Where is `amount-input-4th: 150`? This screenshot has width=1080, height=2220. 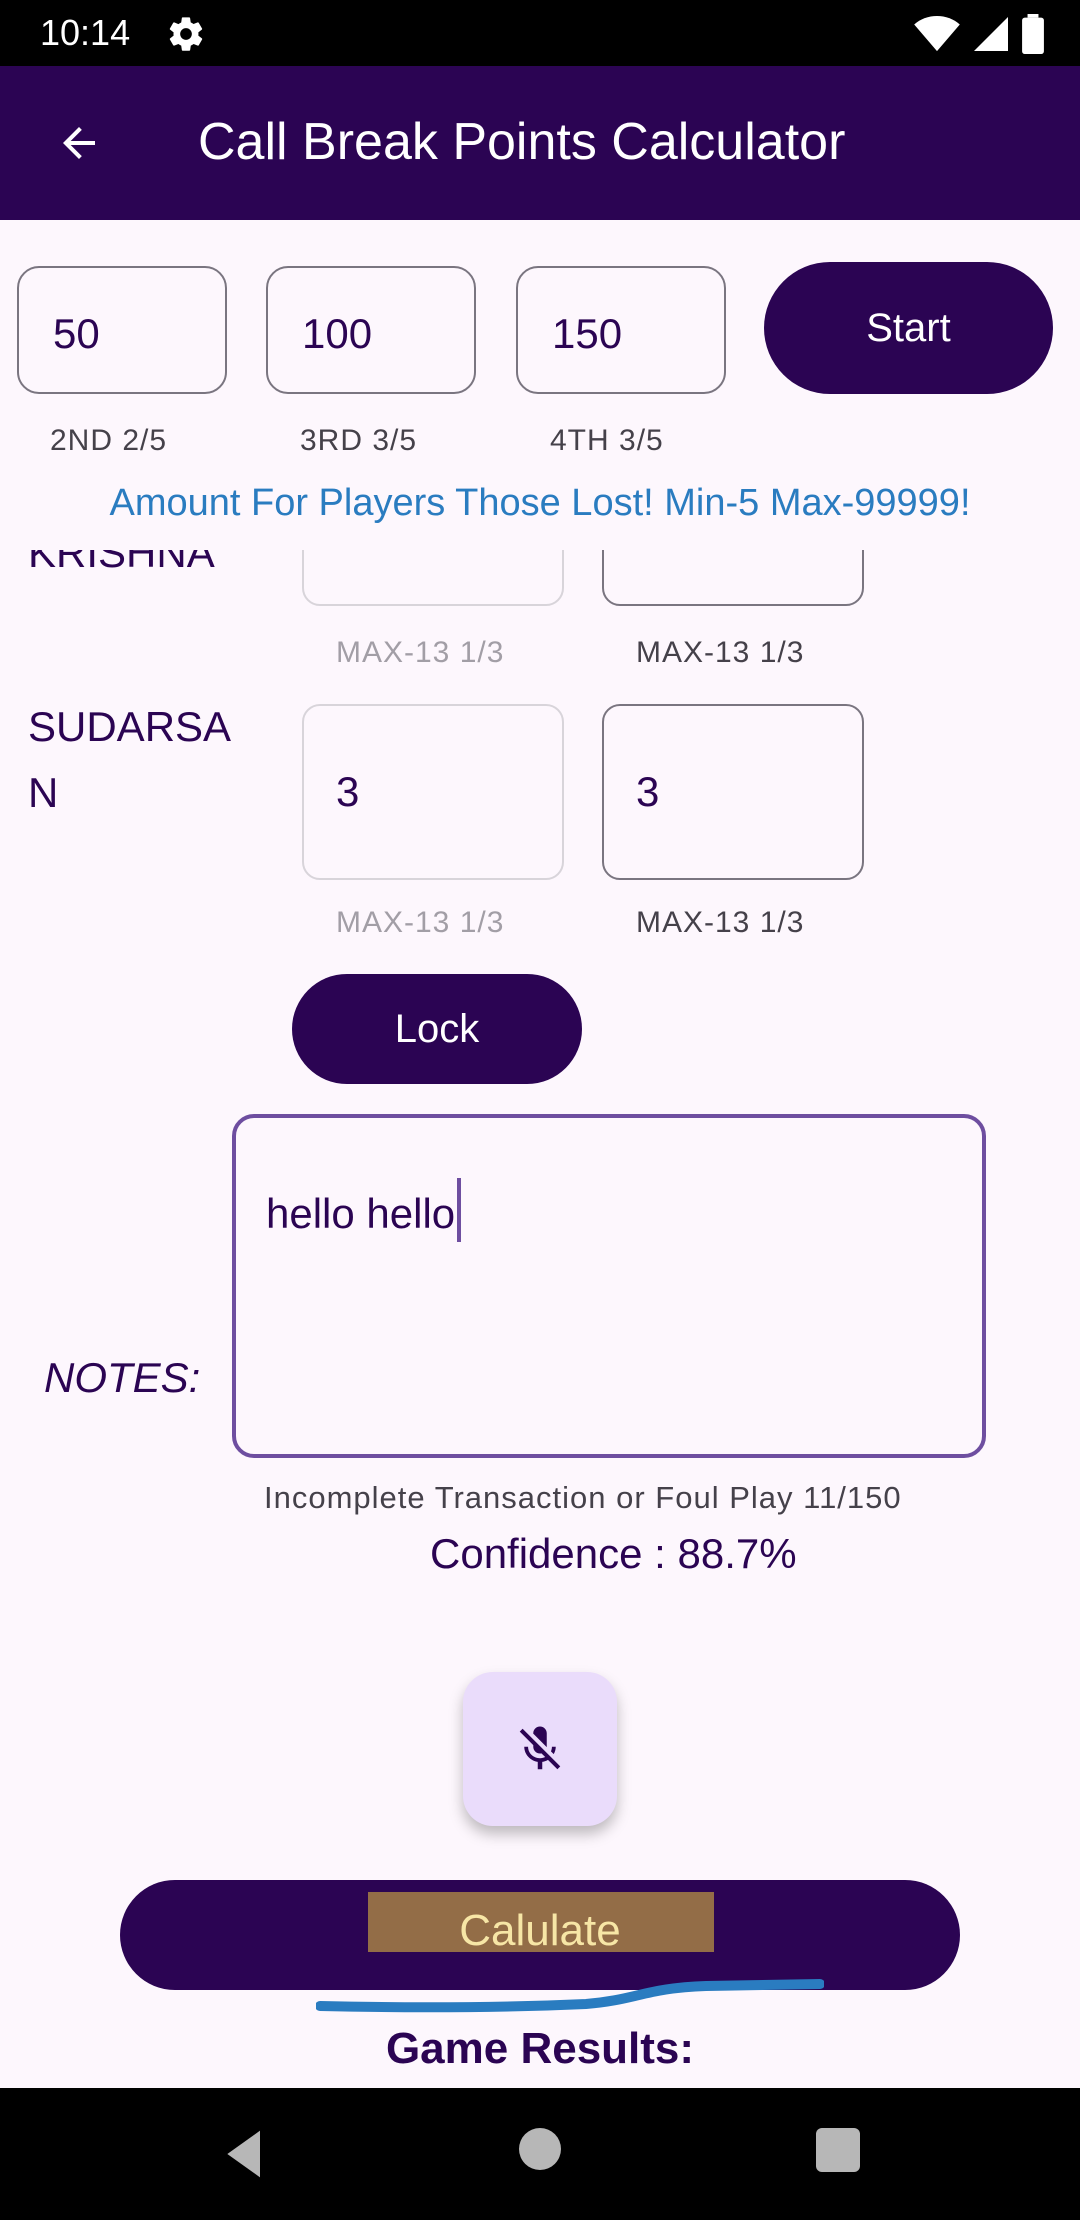
amount-input-4th: 150 is located at coordinates (621, 330).